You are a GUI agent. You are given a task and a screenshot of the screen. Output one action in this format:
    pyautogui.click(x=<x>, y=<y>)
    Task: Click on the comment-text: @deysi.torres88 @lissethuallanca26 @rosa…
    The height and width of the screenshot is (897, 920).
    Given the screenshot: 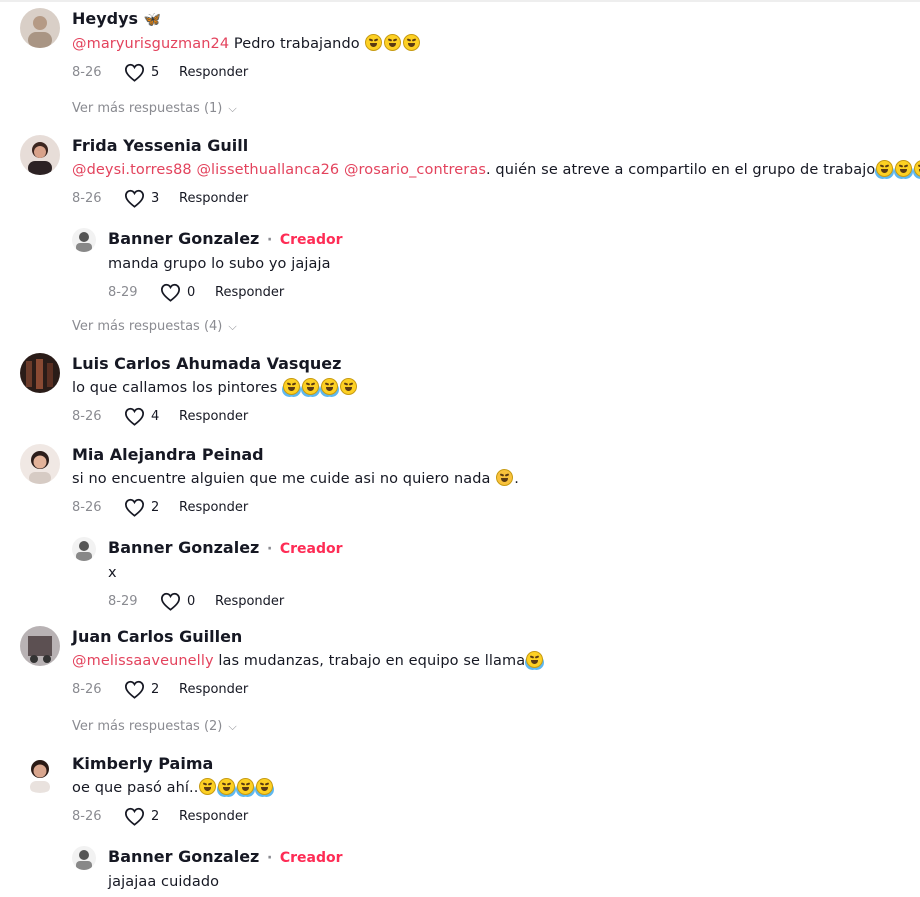 What is the action you would take?
    pyautogui.click(x=496, y=170)
    